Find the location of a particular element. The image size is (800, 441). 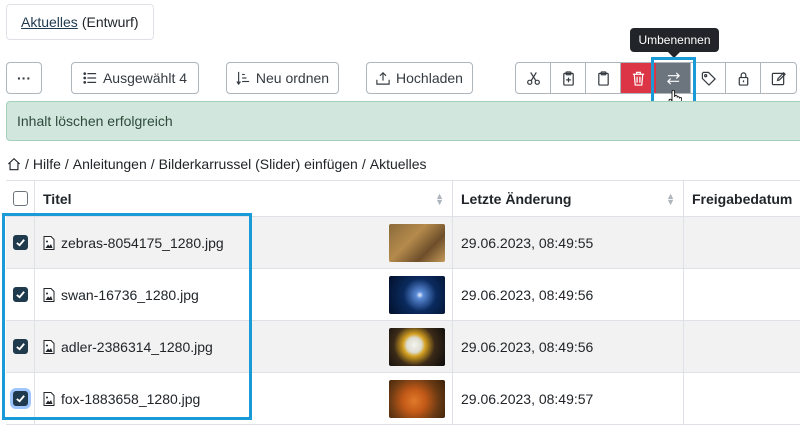

selected-items-label: Ausgewählt 4 is located at coordinates (145, 78).